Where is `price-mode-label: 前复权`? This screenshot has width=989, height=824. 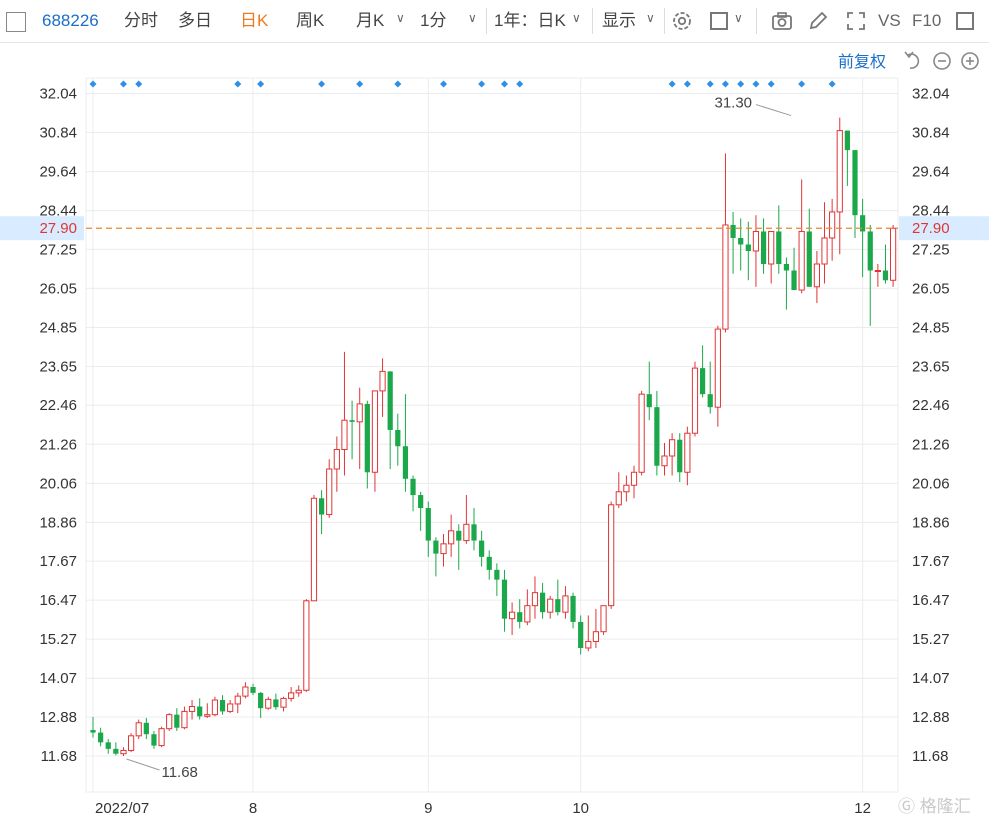
price-mode-label: 前复权 is located at coordinates (862, 62).